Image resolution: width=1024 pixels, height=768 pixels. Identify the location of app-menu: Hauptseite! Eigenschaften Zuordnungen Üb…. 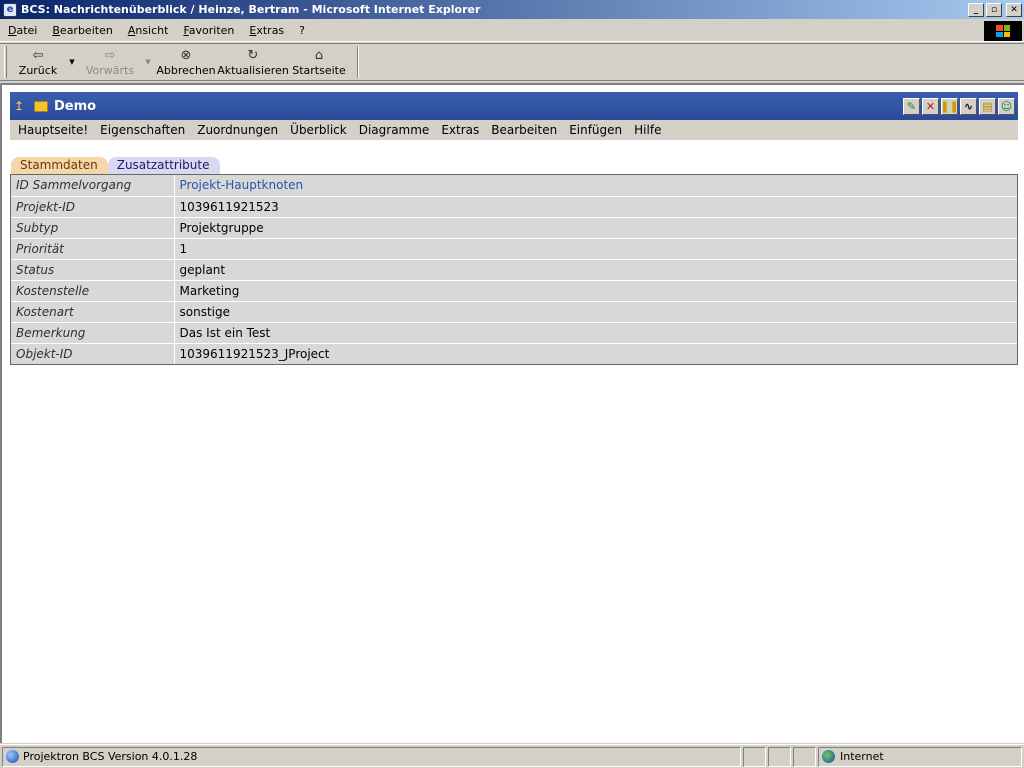
(514, 130).